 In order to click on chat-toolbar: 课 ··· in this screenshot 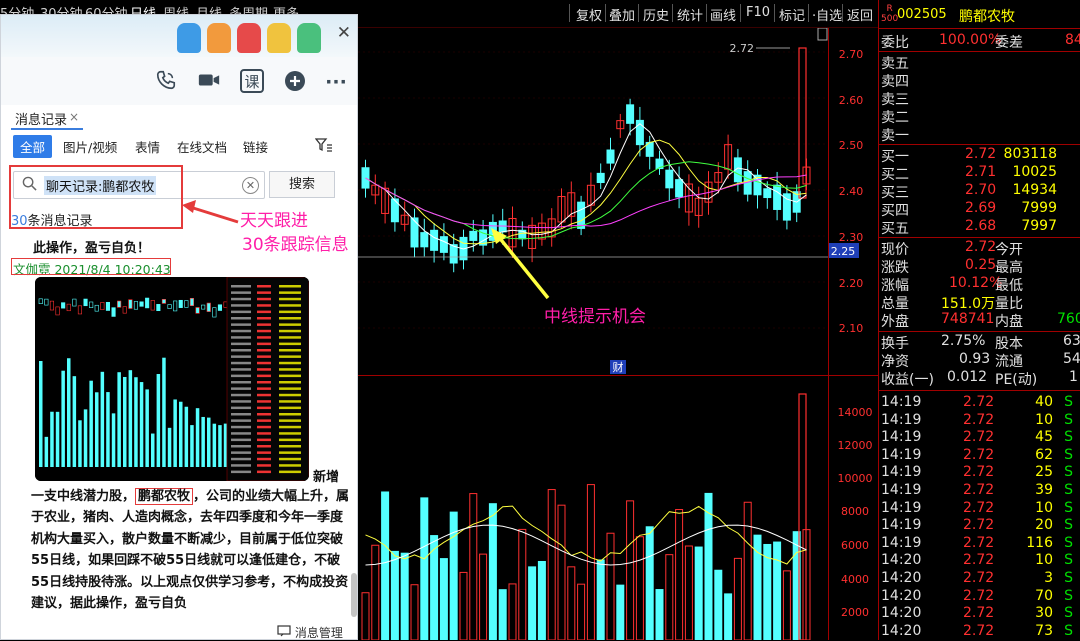, I will do `click(179, 81)`.